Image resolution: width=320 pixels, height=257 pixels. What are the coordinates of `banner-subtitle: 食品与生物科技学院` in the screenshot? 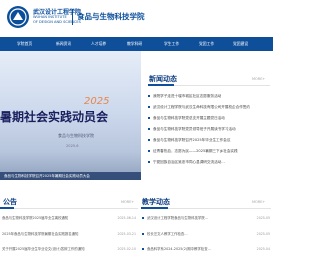 It's located at (76, 135).